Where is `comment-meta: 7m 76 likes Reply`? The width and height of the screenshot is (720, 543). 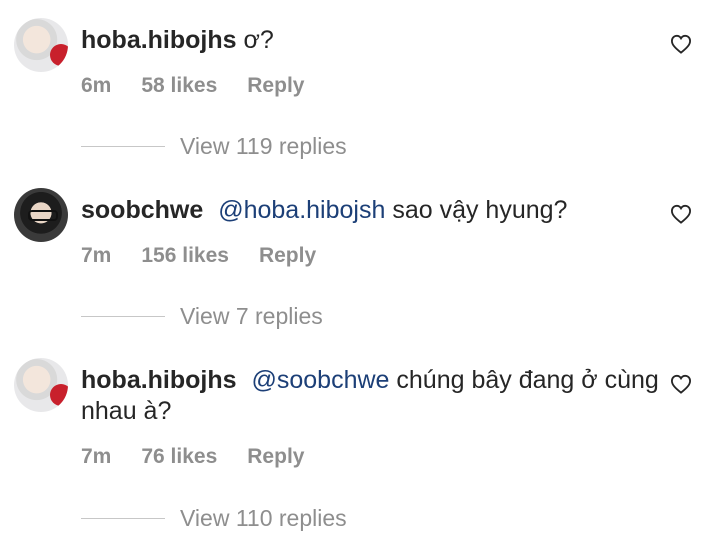
comment-meta: 7m 76 likes Reply is located at coordinates (207, 457).